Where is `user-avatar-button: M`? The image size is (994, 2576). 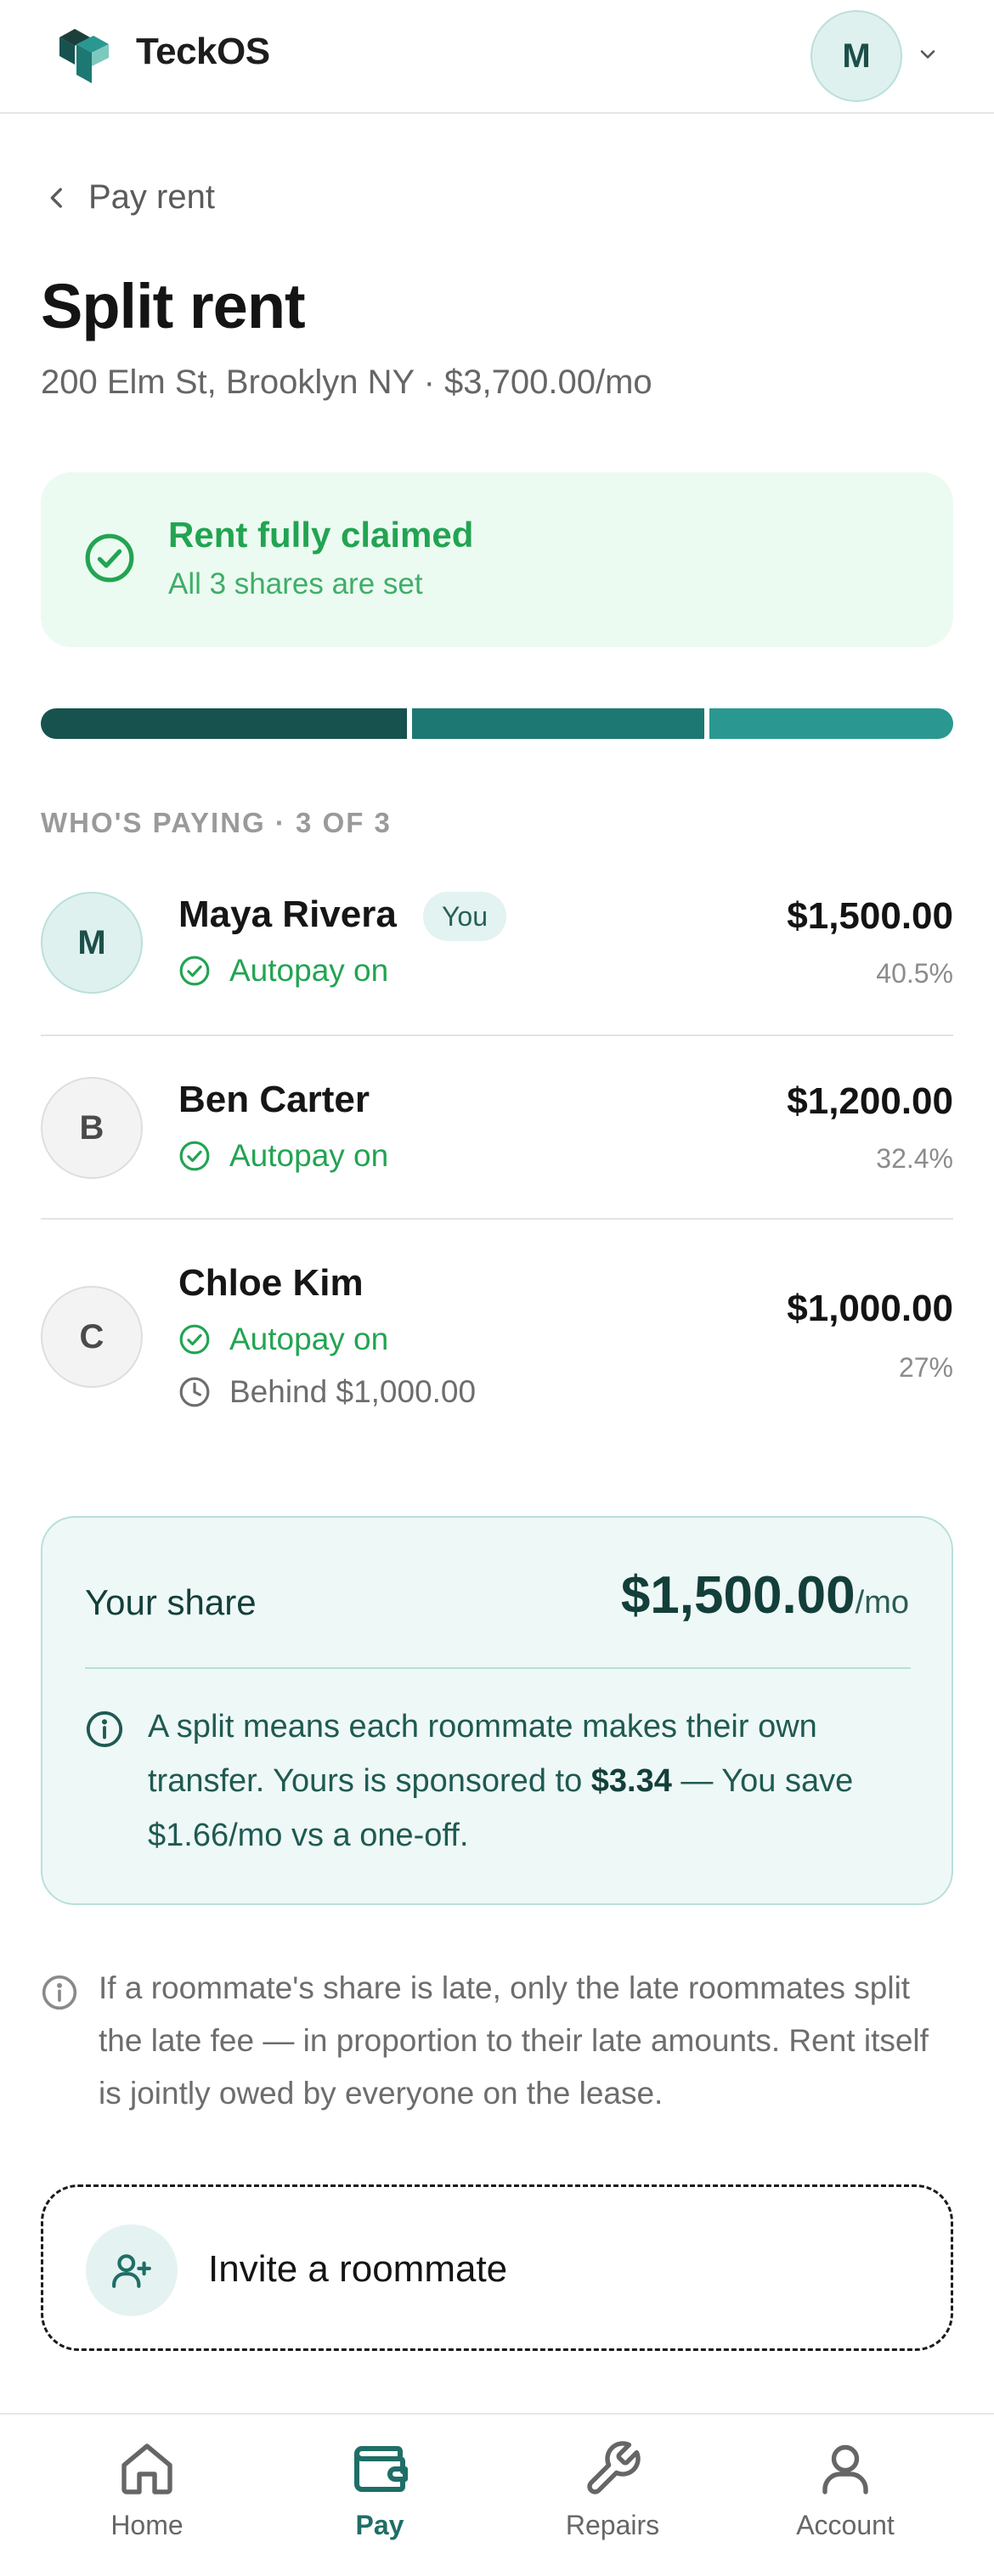
user-avatar-button: M is located at coordinates (856, 56).